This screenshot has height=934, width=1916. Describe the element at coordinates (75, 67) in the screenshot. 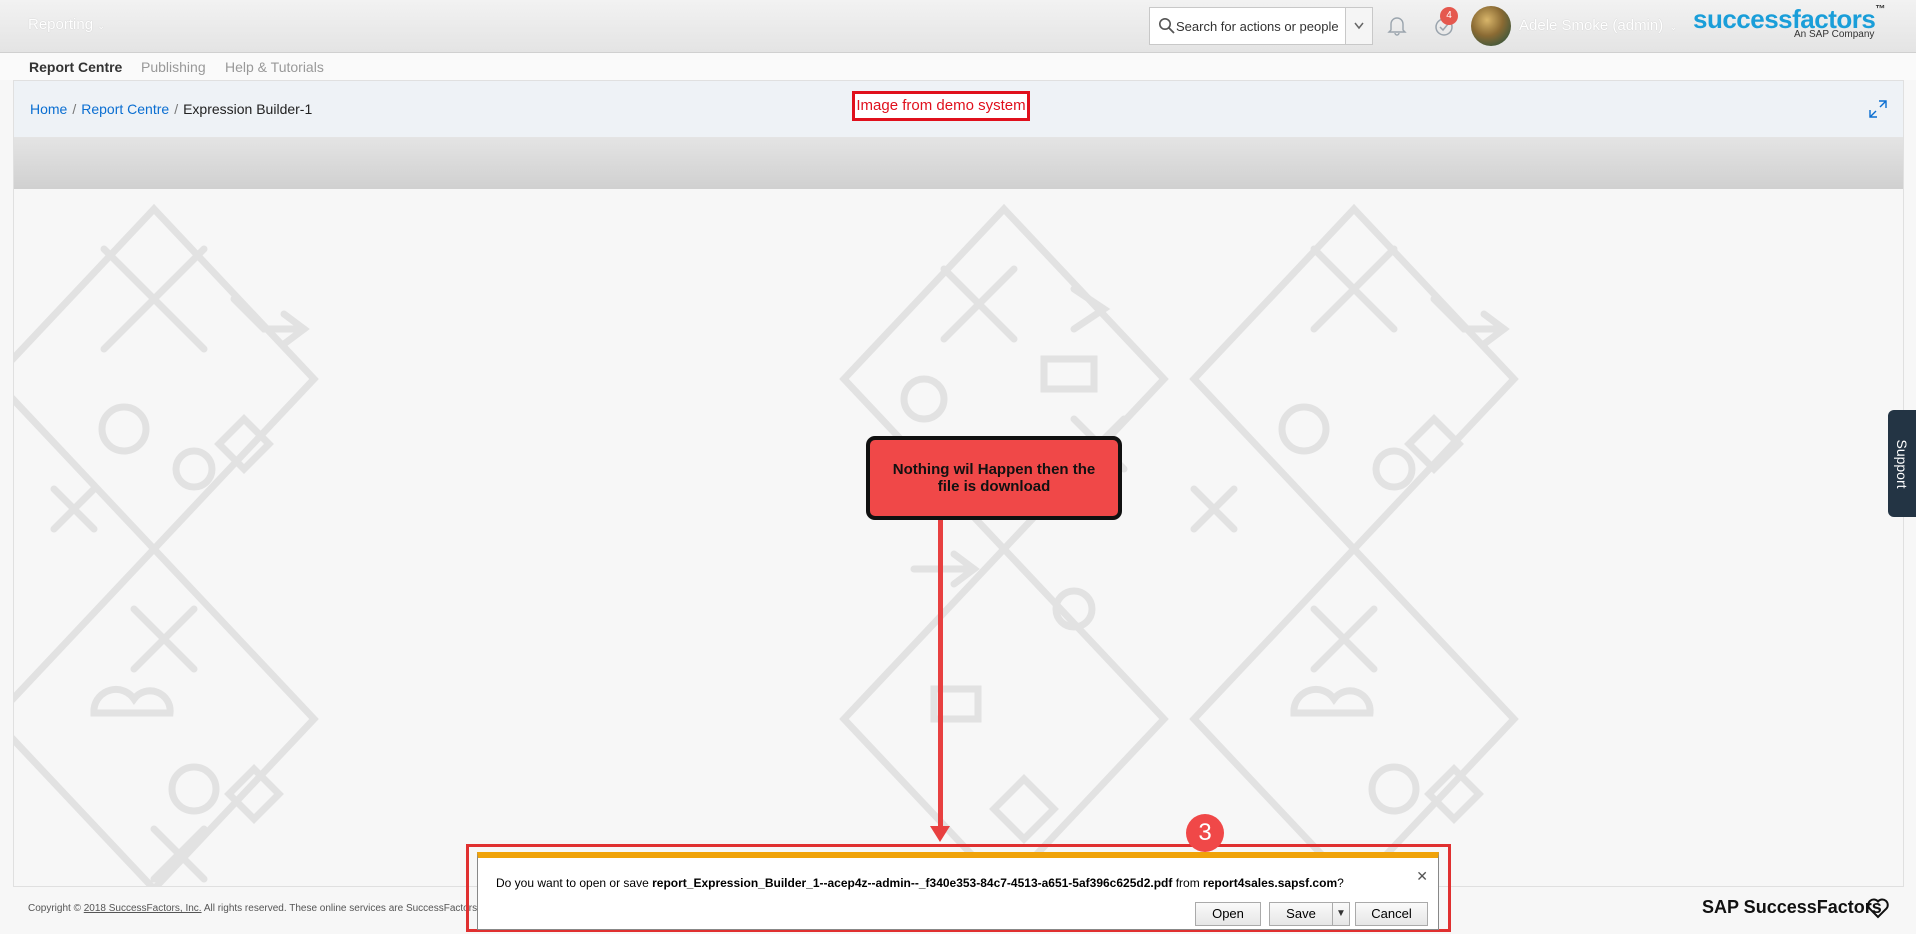

I see `tab-report-centre: Report Centre` at that location.